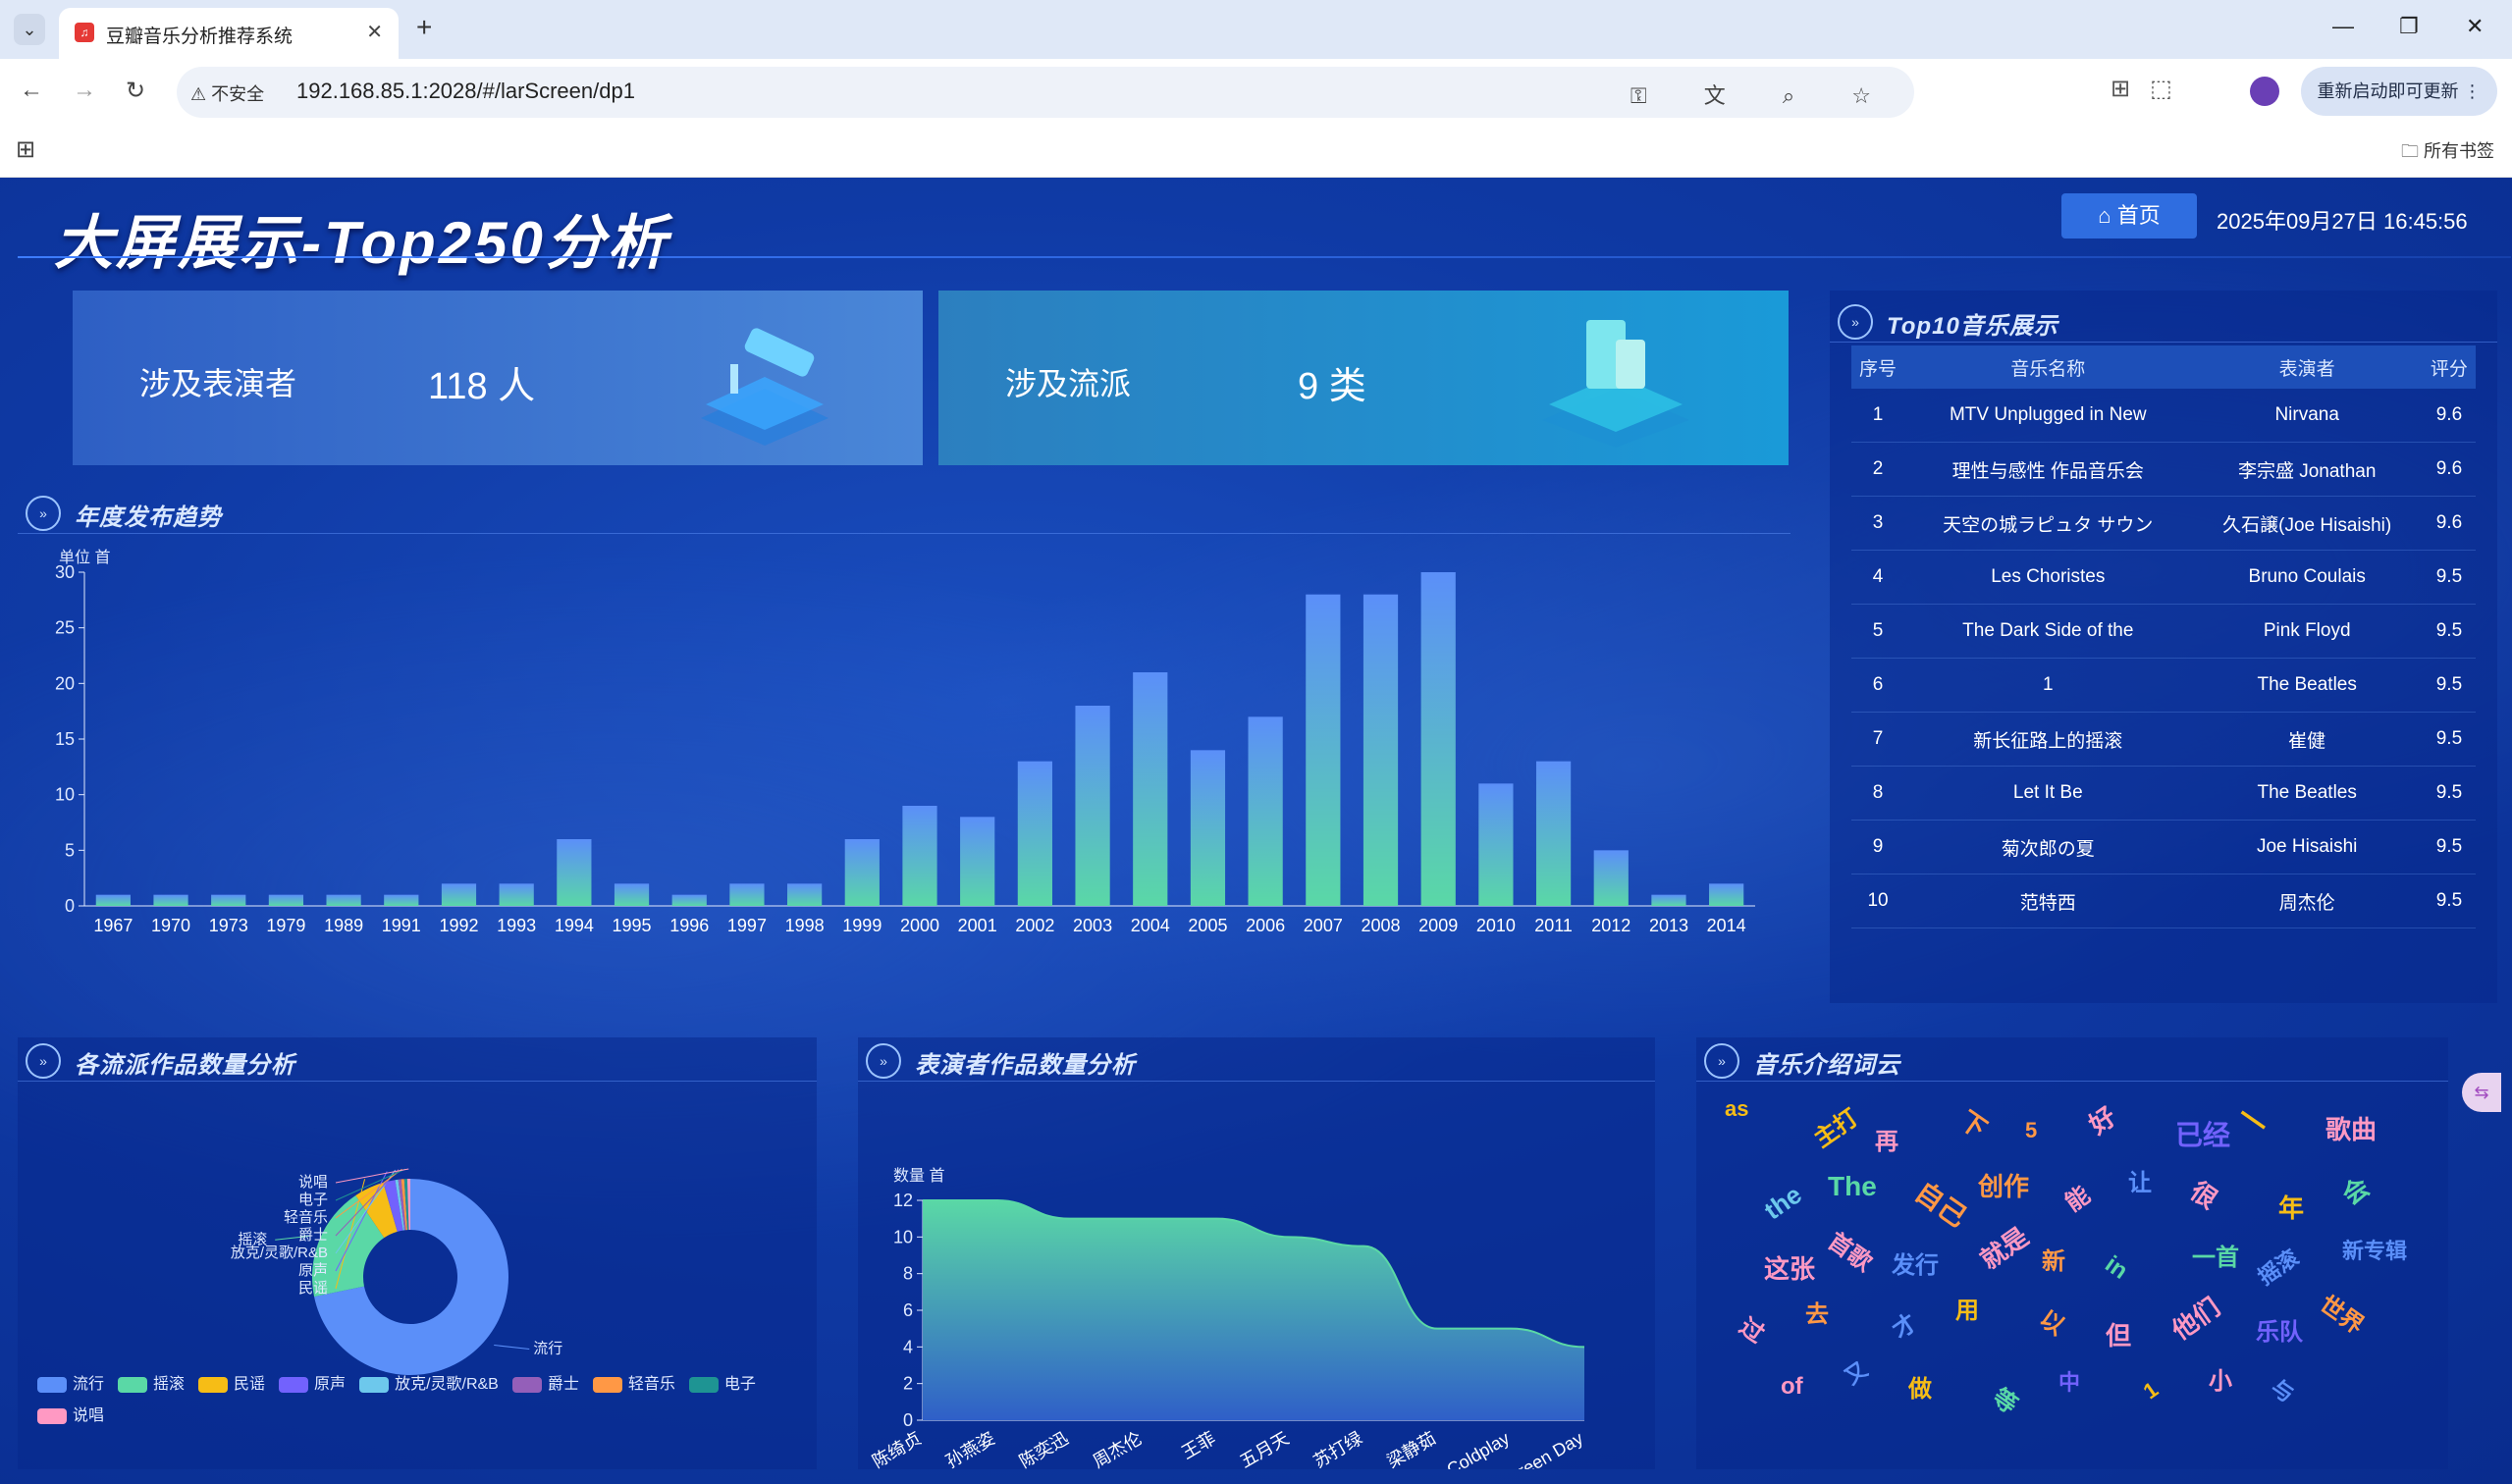 This screenshot has width=2512, height=1484. I want to click on legend-label: 原声, so click(330, 1385).